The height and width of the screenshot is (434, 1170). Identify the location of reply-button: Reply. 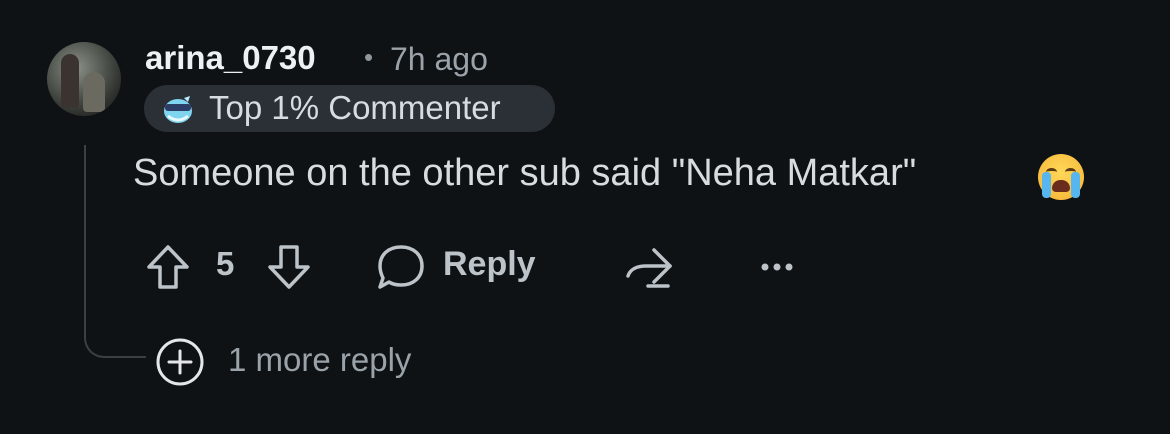
(466, 267).